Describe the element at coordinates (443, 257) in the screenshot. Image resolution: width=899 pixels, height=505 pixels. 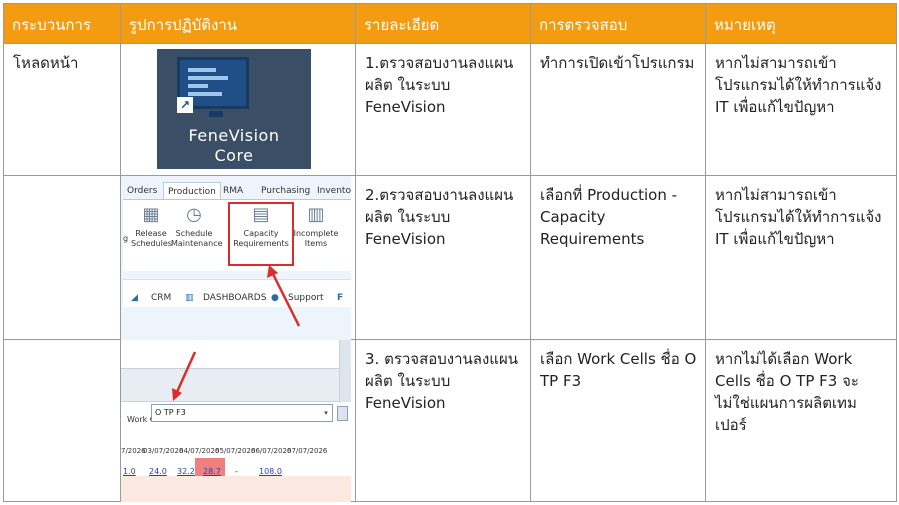
I see `detail-cell: 2.ตรวจสอบงานลงแผนผลิต ในระบบ FeneVision` at that location.